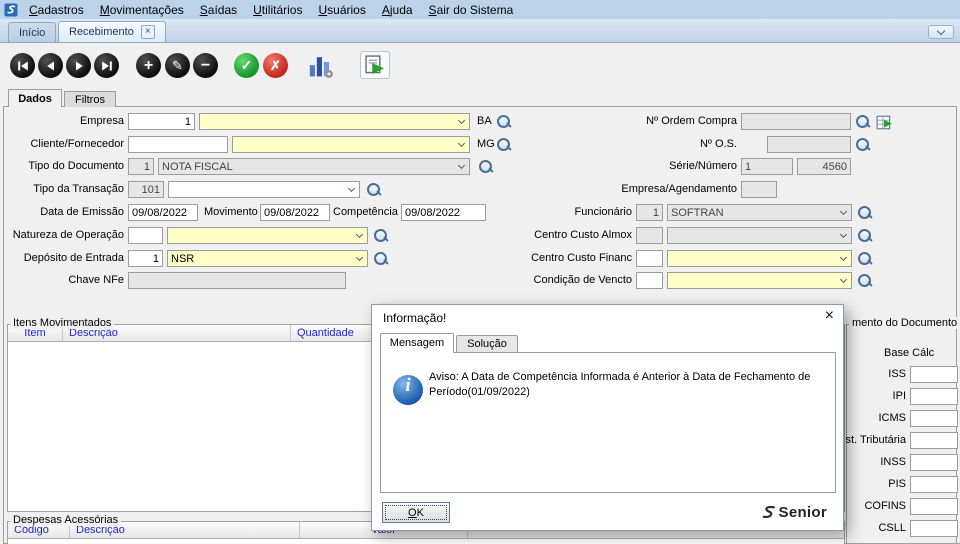 Image resolution: width=960 pixels, height=544 pixels. I want to click on condicao-vencto-label: Condição de Vencto, so click(582, 280).